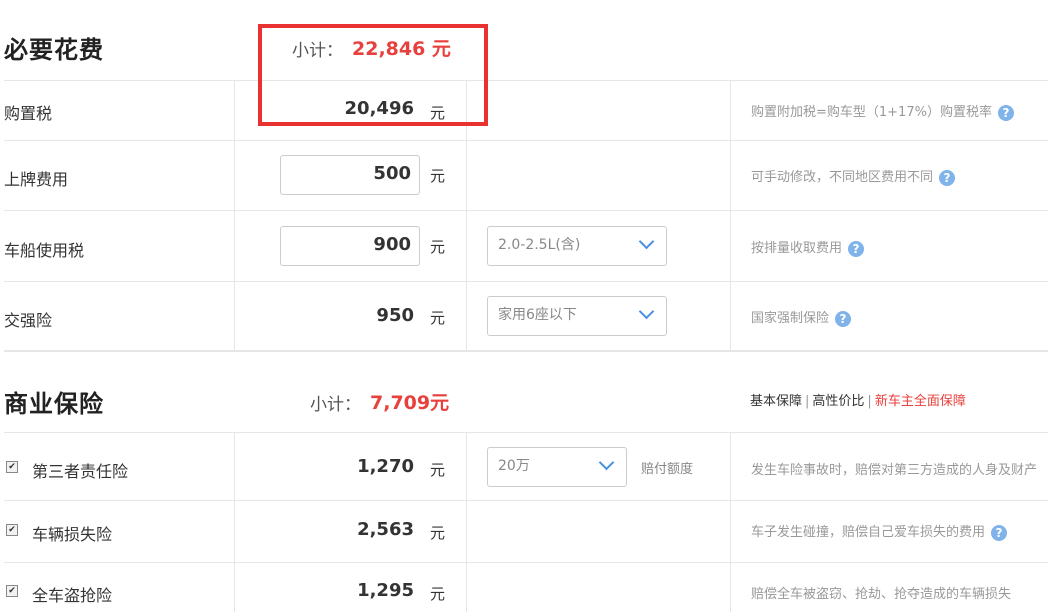  What do you see at coordinates (557, 467) in the screenshot?
I see `coverage-amount-select: 20万` at bounding box center [557, 467].